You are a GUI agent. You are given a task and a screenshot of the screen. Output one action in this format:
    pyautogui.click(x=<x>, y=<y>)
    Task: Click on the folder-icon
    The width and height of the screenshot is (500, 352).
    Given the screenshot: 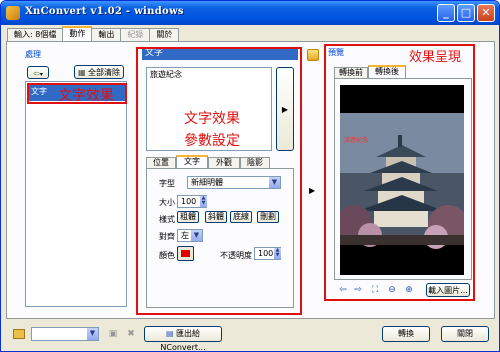 What is the action you would take?
    pyautogui.click(x=19, y=334)
    